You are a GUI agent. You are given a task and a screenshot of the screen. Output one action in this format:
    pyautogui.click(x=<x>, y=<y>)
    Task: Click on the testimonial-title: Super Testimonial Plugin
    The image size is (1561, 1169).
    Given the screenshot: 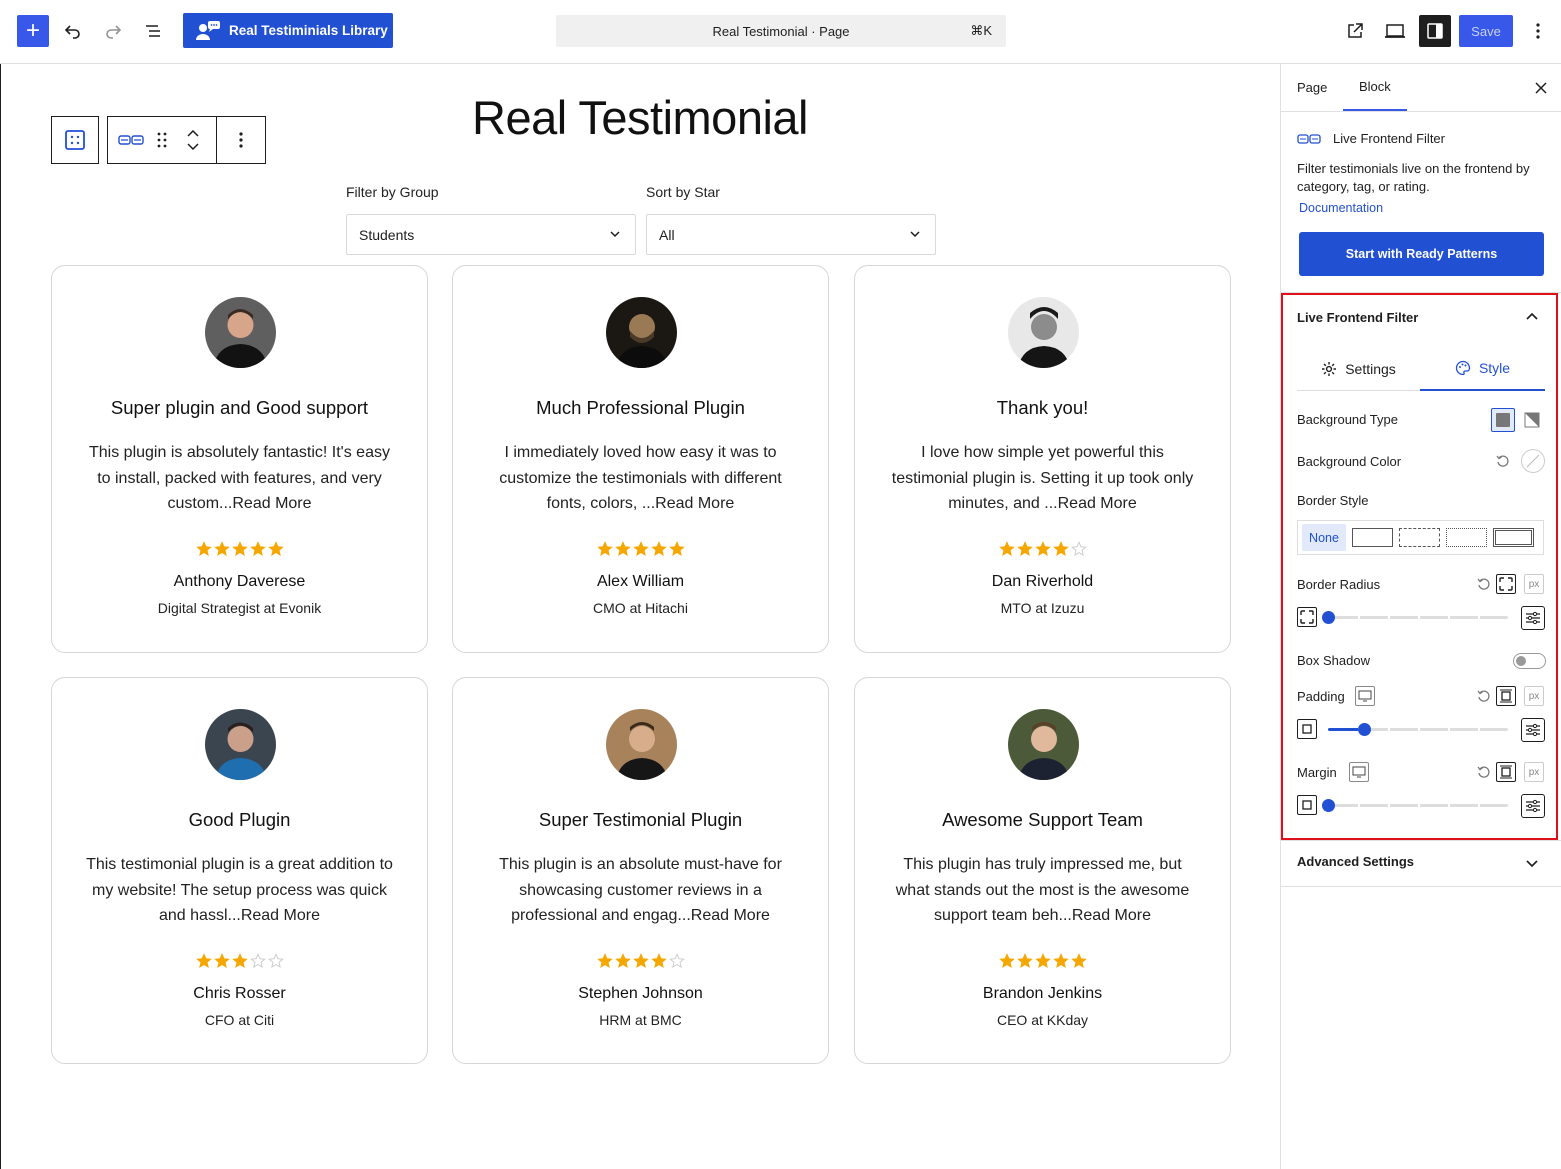 What is the action you would take?
    pyautogui.click(x=640, y=819)
    